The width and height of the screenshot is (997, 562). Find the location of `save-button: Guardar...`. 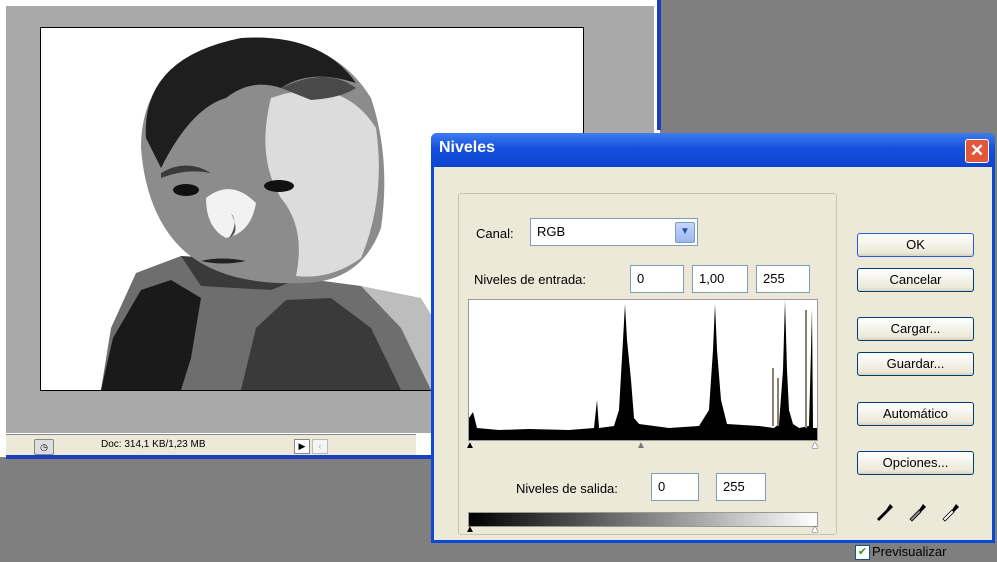

save-button: Guardar... is located at coordinates (915, 364).